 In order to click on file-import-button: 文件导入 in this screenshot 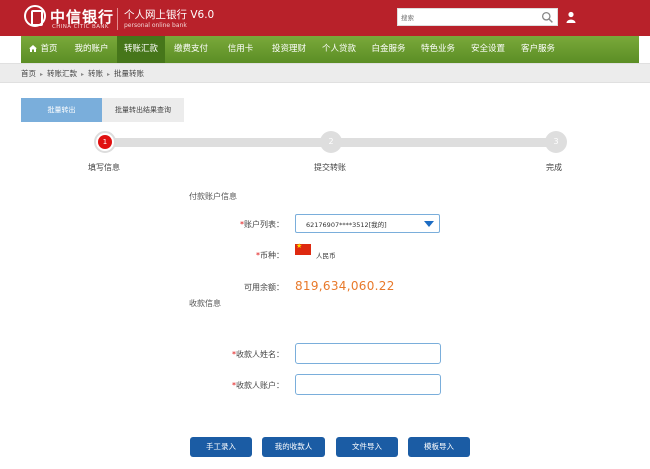, I will do `click(367, 447)`.